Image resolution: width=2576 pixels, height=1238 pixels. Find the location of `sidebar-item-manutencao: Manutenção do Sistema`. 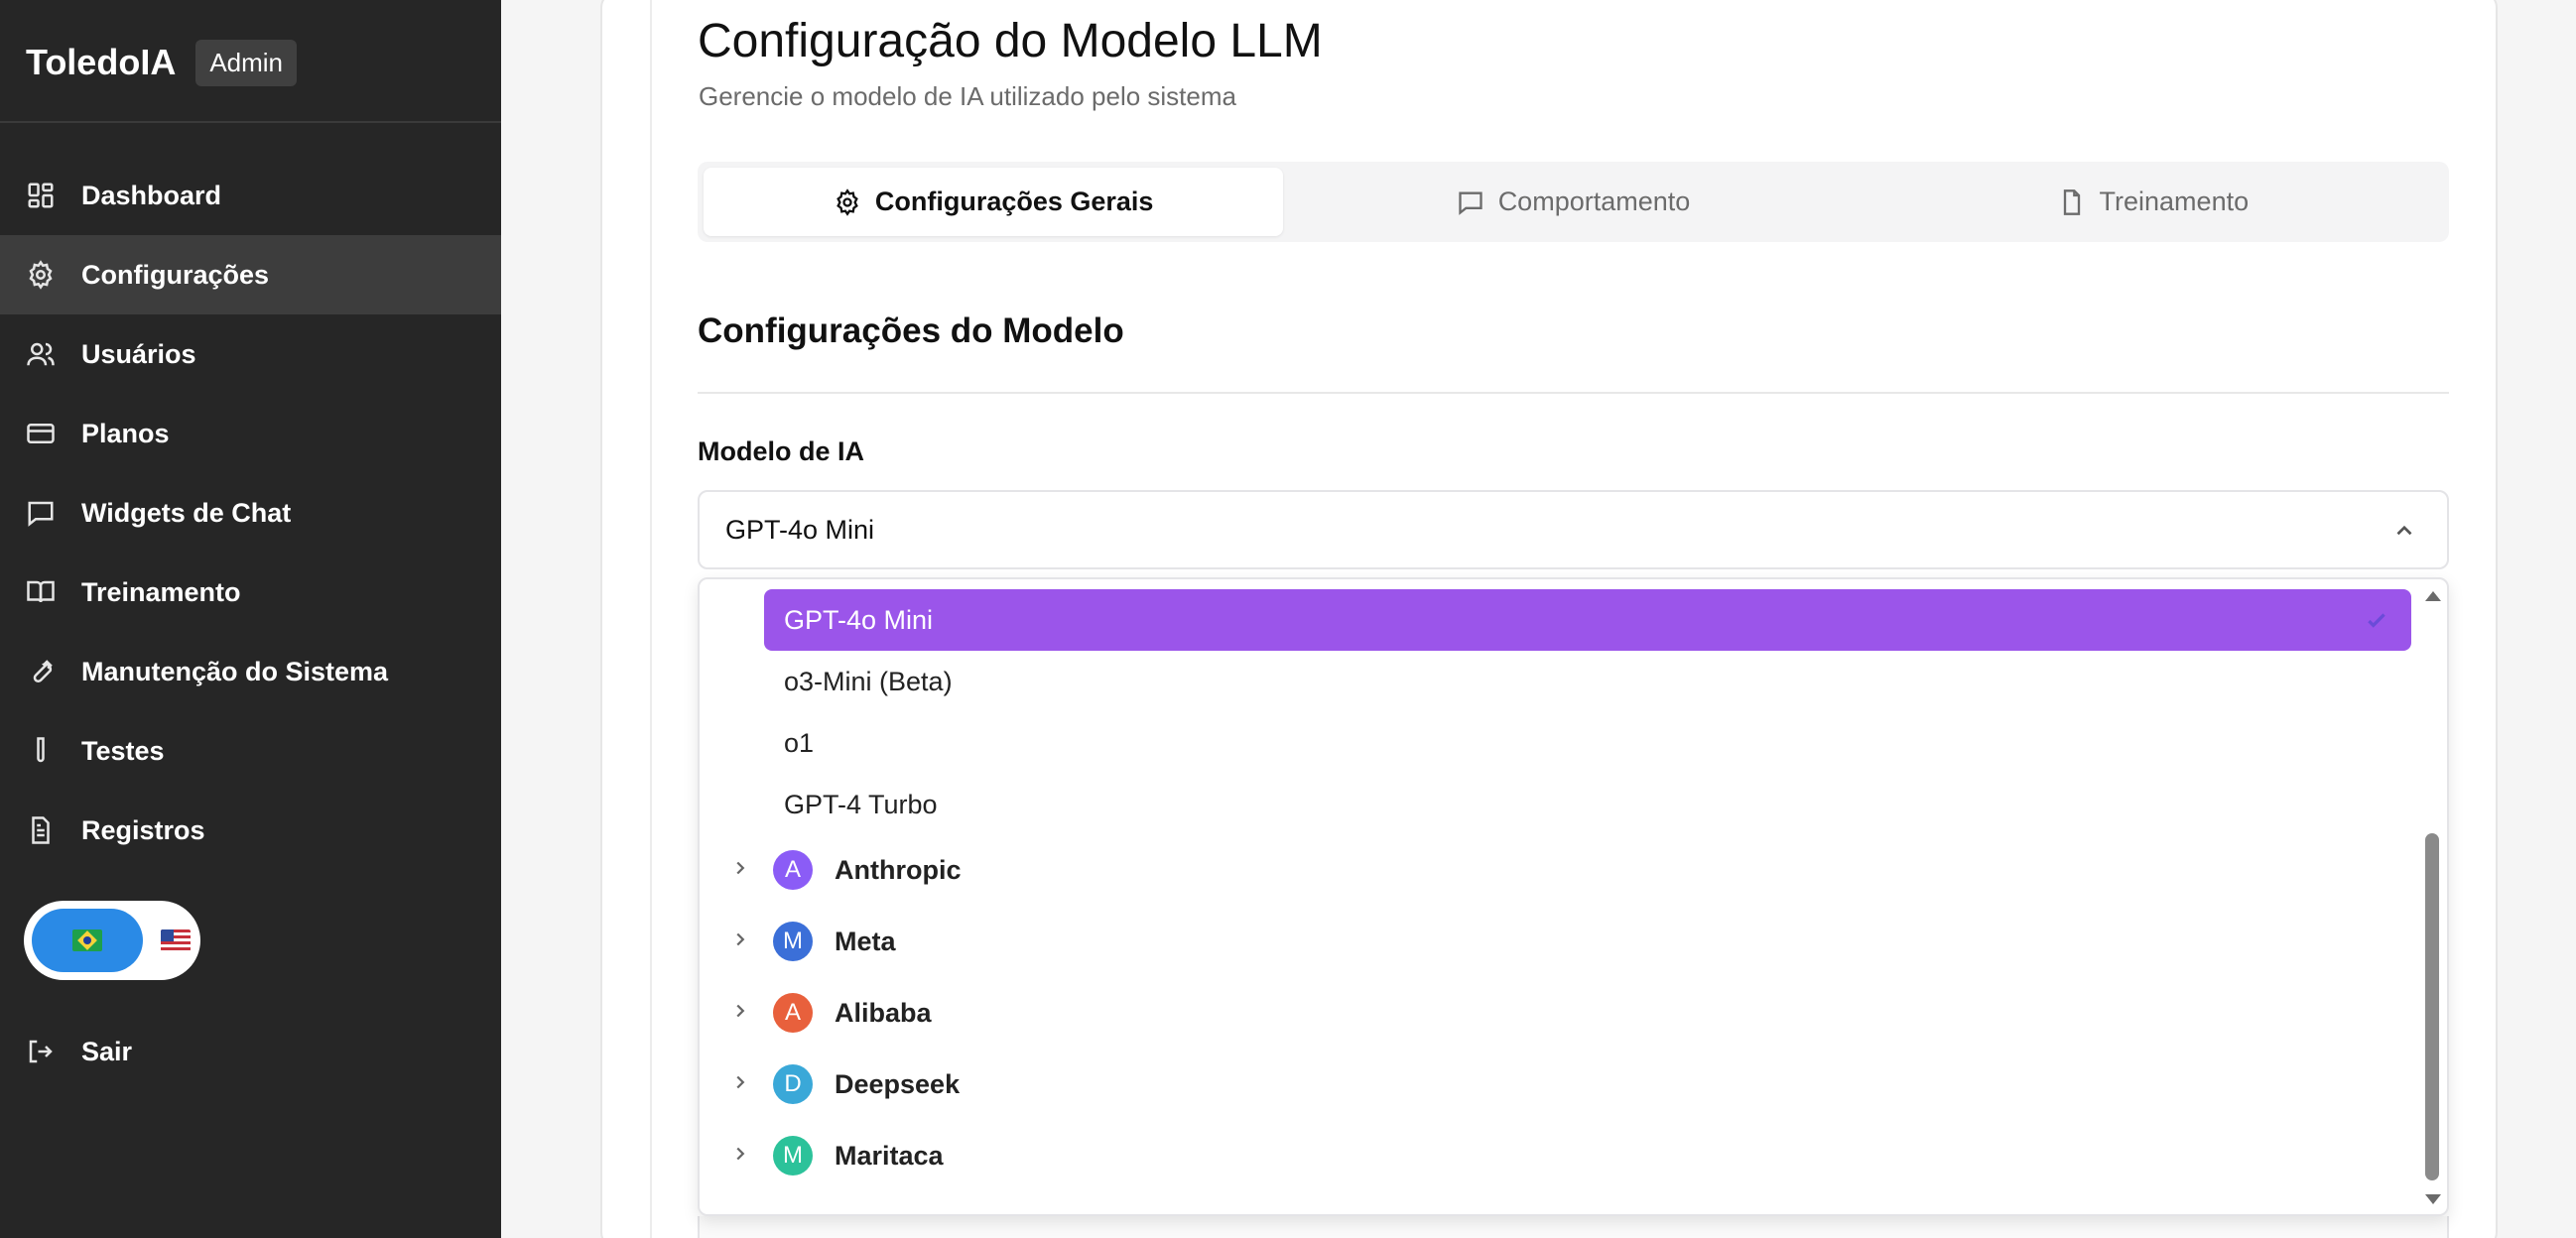

sidebar-item-manutencao: Manutenção do Sistema is located at coordinates (251, 672).